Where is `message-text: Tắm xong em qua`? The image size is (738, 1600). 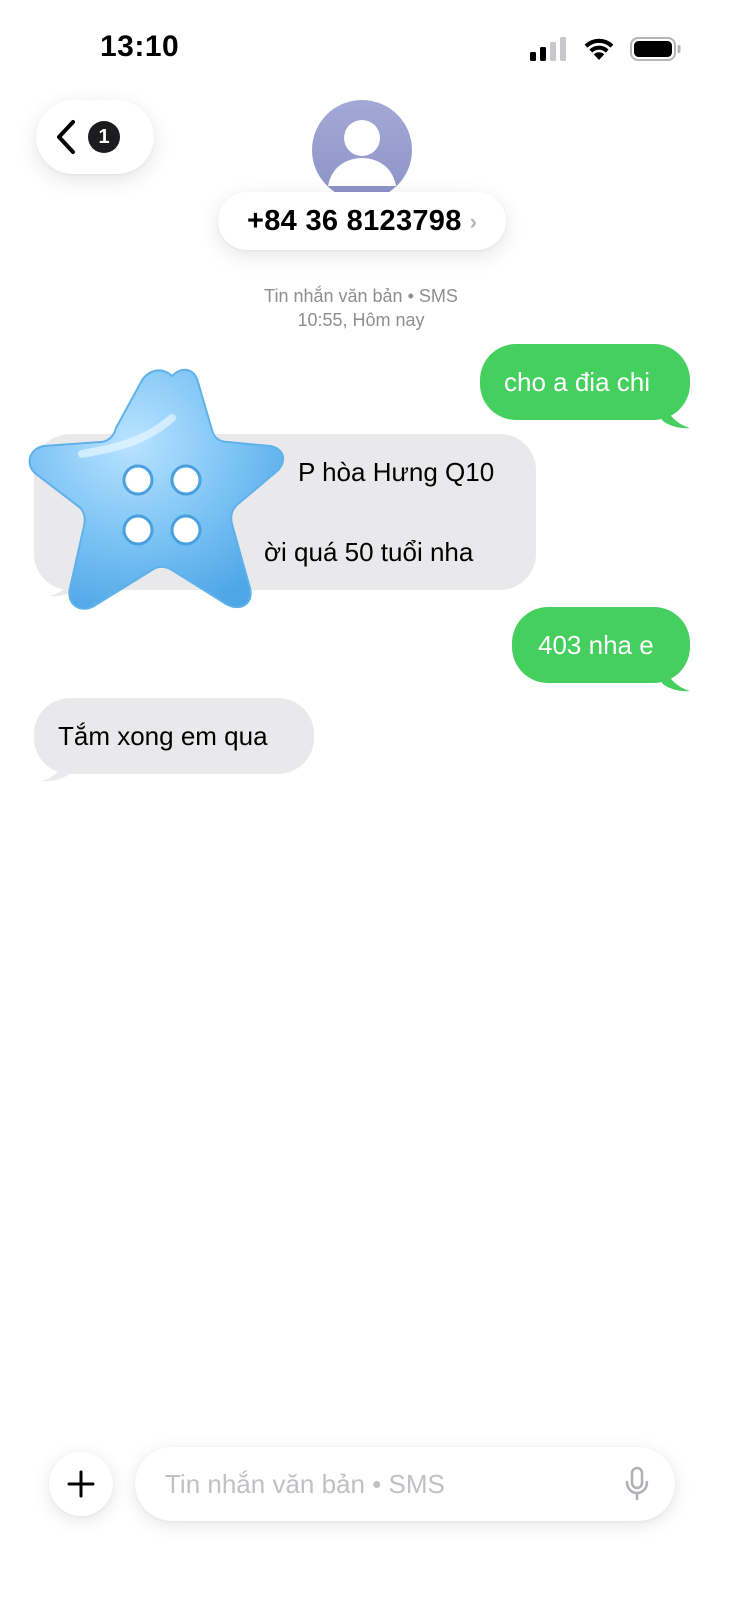
message-text: Tắm xong em qua is located at coordinates (163, 736).